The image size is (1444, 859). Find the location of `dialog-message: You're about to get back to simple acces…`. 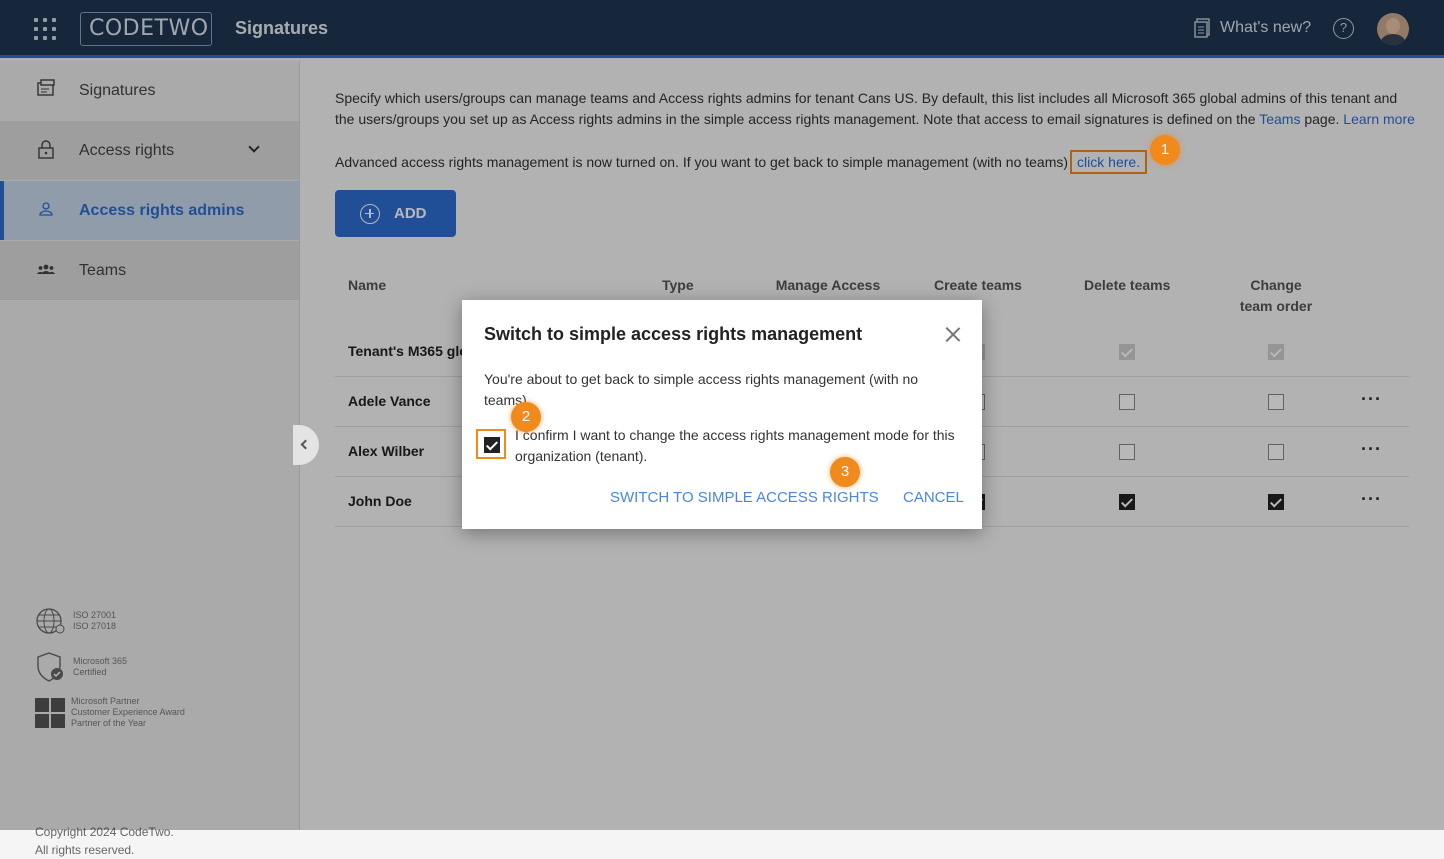

dialog-message: You're about to get back to simple acces… is located at coordinates (701, 389).